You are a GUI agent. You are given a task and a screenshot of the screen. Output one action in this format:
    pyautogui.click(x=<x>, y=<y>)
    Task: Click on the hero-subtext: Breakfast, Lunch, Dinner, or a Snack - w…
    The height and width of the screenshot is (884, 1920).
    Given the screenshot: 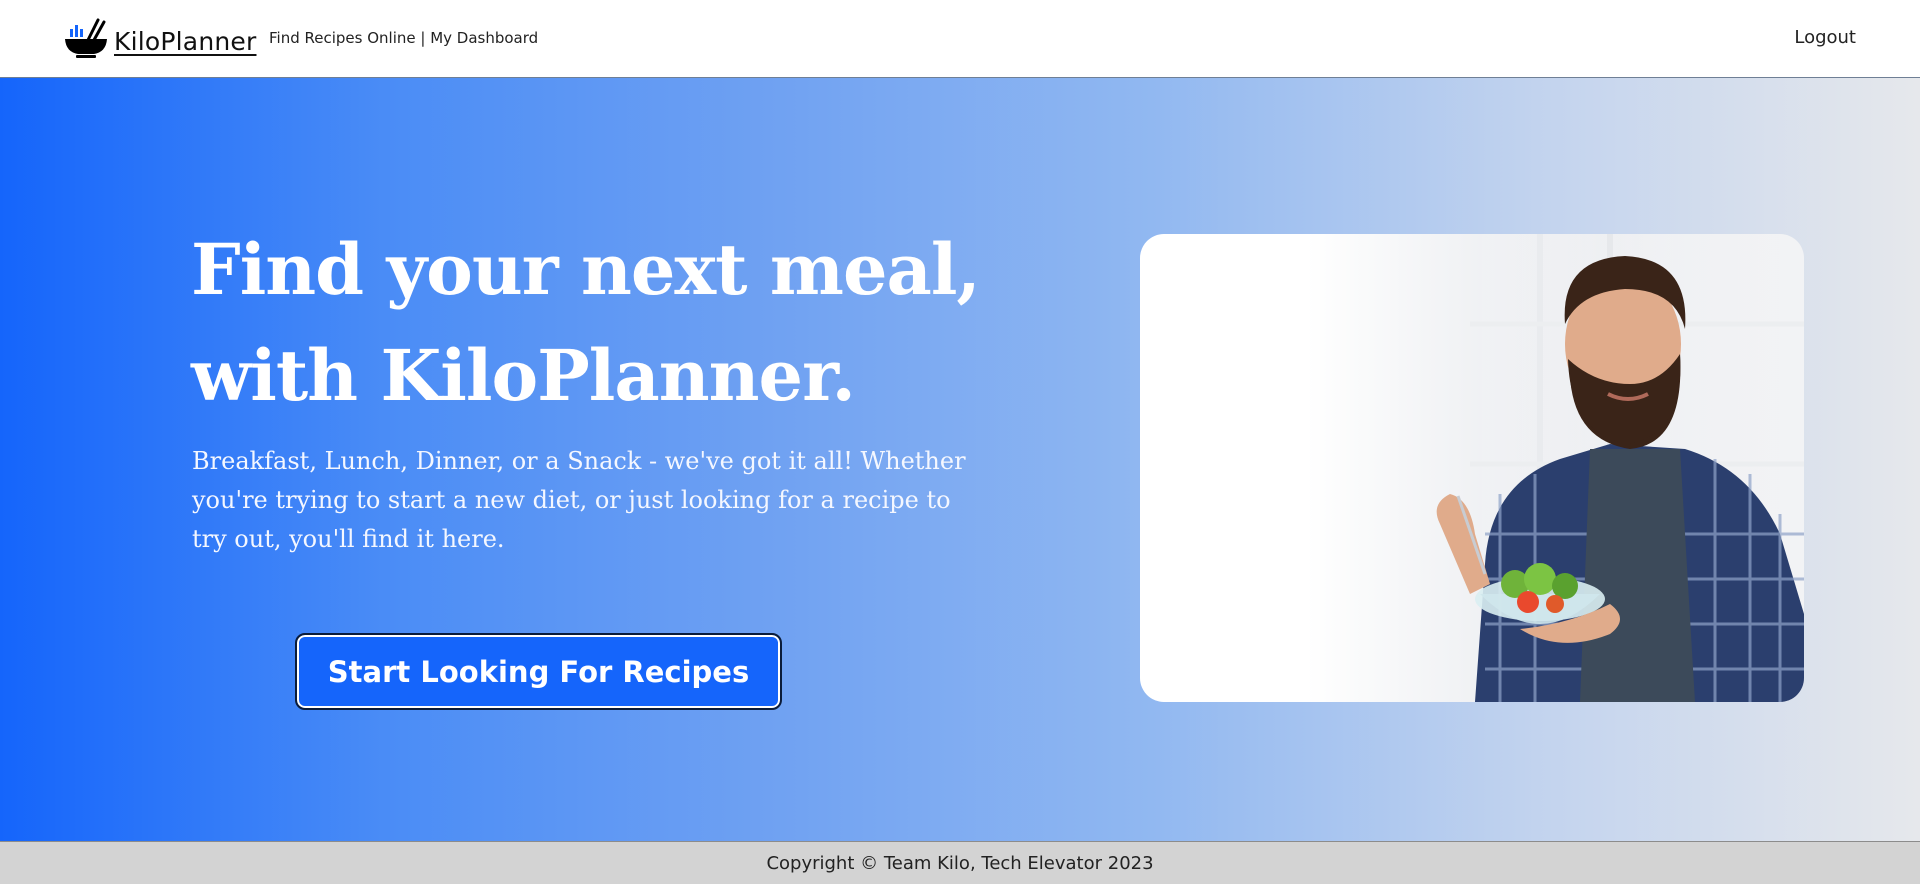 What is the action you would take?
    pyautogui.click(x=579, y=500)
    